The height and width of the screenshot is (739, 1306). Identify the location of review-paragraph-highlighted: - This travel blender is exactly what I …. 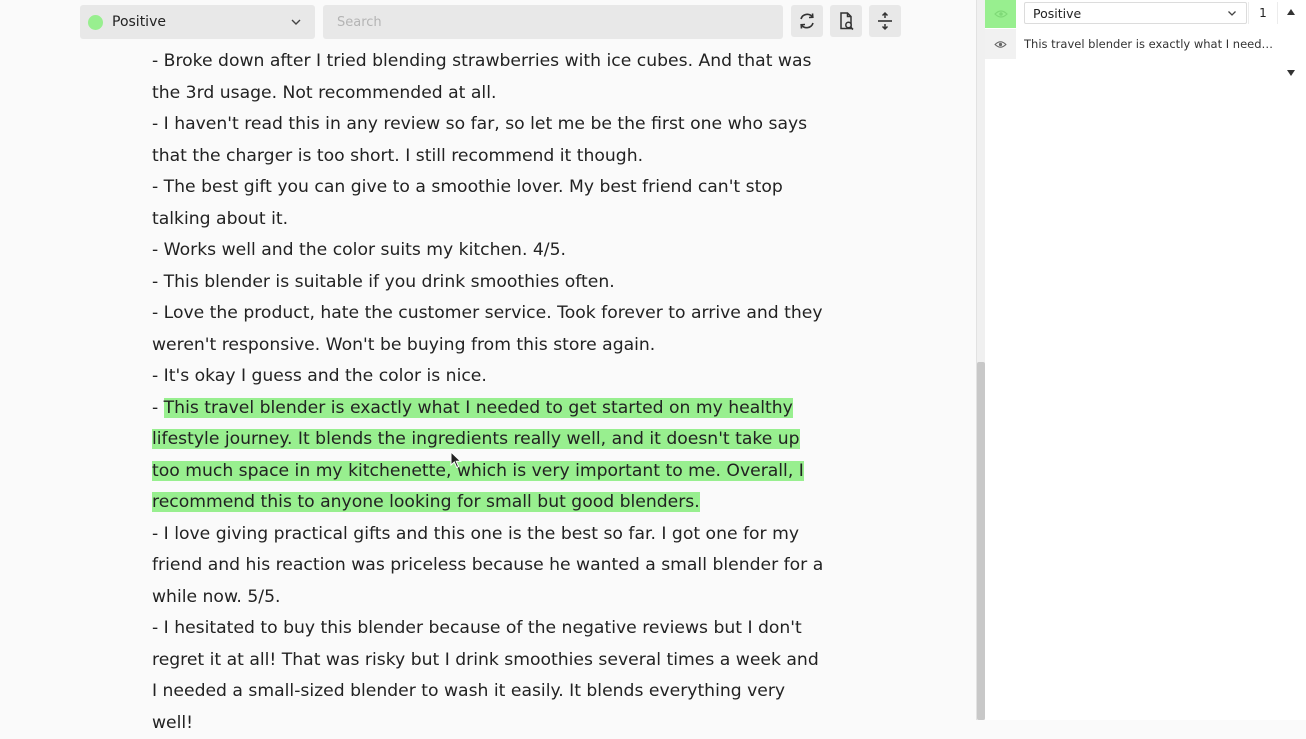
(488, 456).